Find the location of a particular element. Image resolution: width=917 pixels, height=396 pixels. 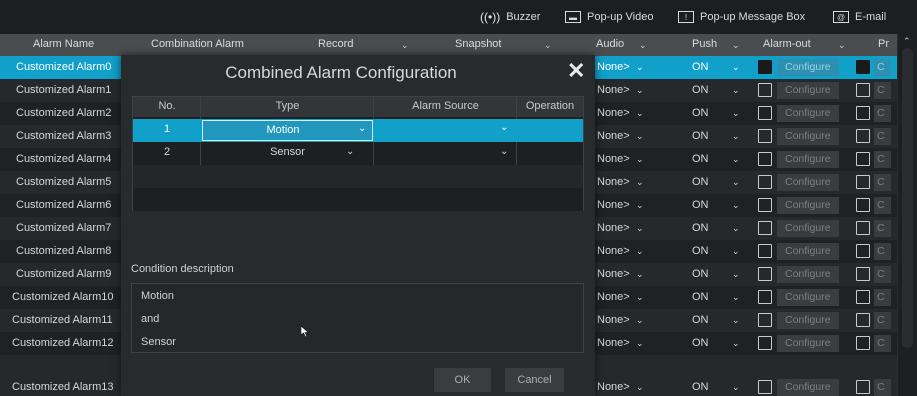

alarm-source-select: ⌄ is located at coordinates (446, 130).